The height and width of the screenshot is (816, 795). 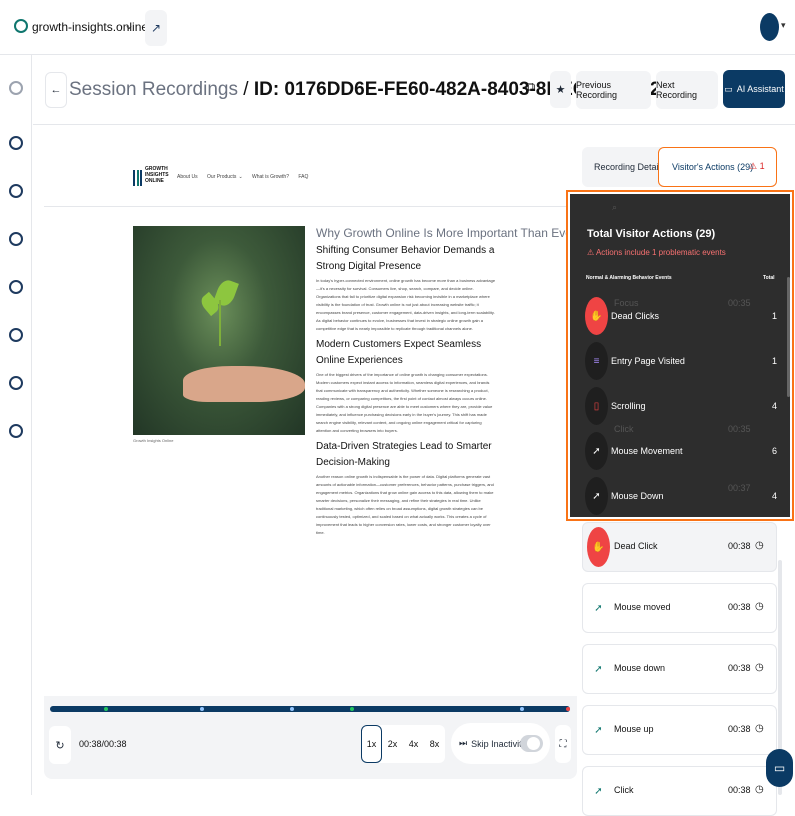 What do you see at coordinates (371, 744) in the screenshot?
I see `speed-1x: 1x` at bounding box center [371, 744].